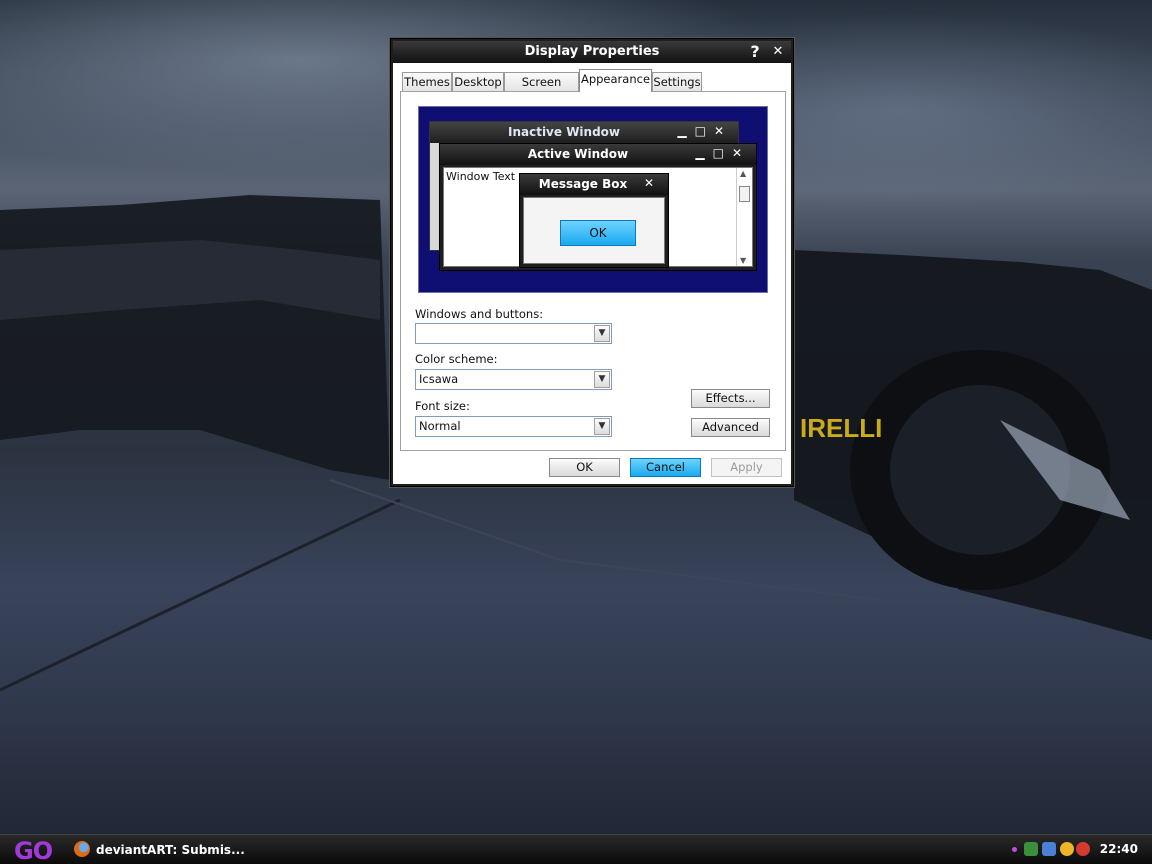  What do you see at coordinates (576, 849) in the screenshot?
I see `taskbar: GO deviantART: Submis... 22:40` at bounding box center [576, 849].